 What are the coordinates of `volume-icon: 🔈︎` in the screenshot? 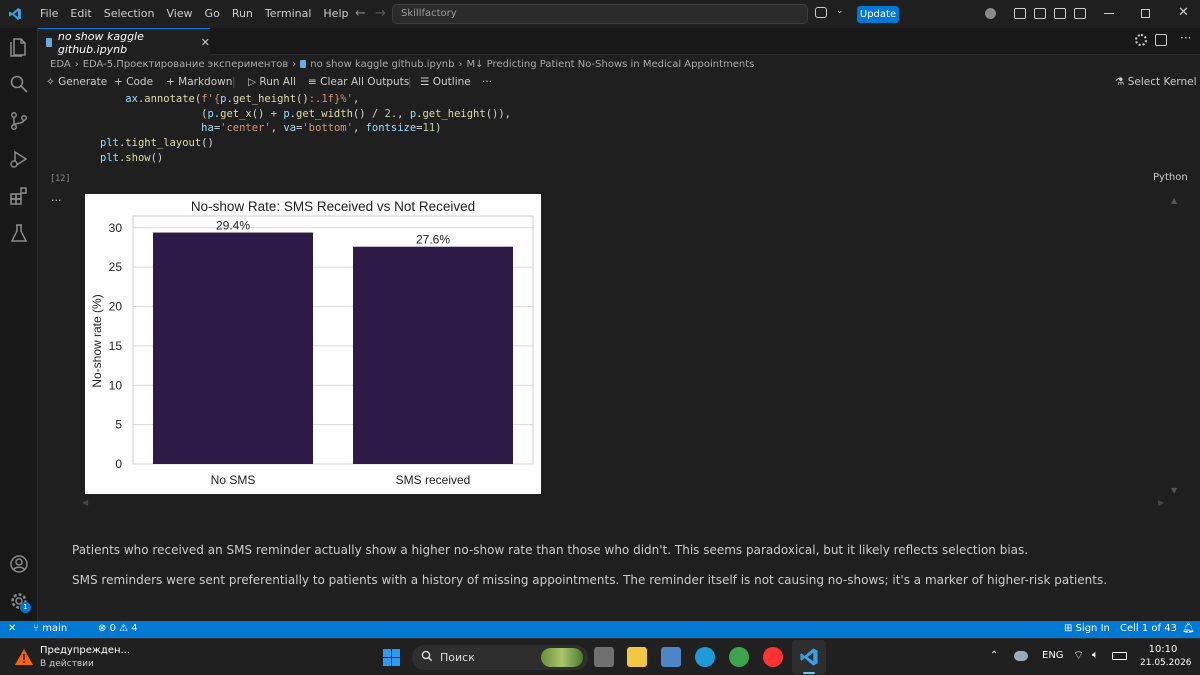 It's located at (1095, 655).